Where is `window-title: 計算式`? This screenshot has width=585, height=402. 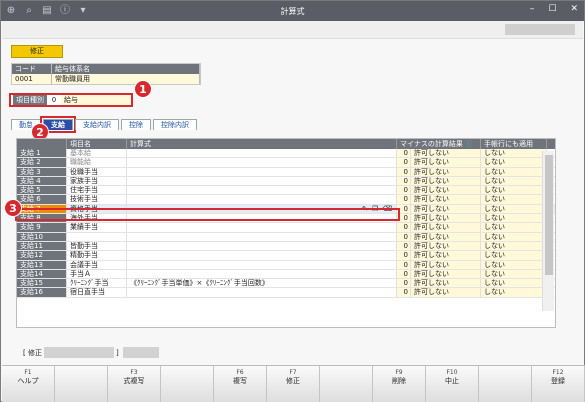 window-title: 計算式 is located at coordinates (292, 11).